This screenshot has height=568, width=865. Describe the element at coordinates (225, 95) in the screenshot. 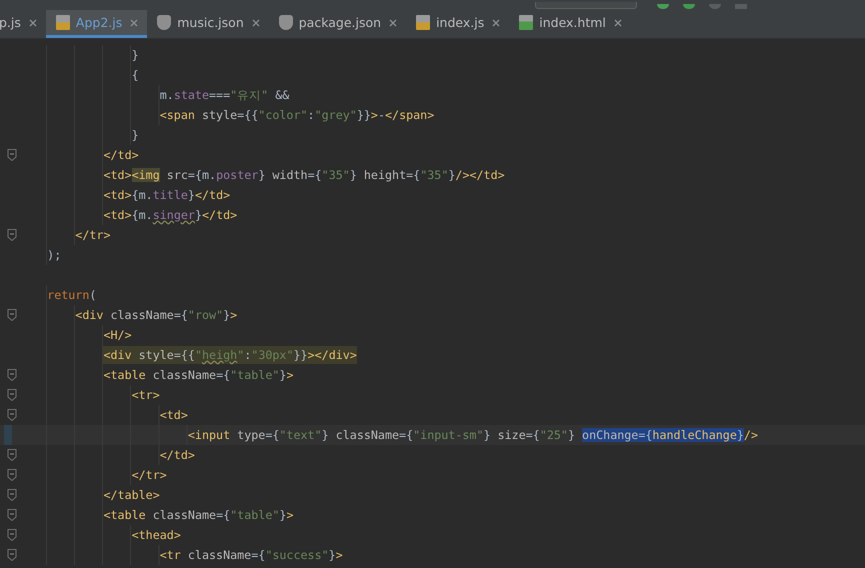

I see `code-line: m.state==="유지" &&` at that location.